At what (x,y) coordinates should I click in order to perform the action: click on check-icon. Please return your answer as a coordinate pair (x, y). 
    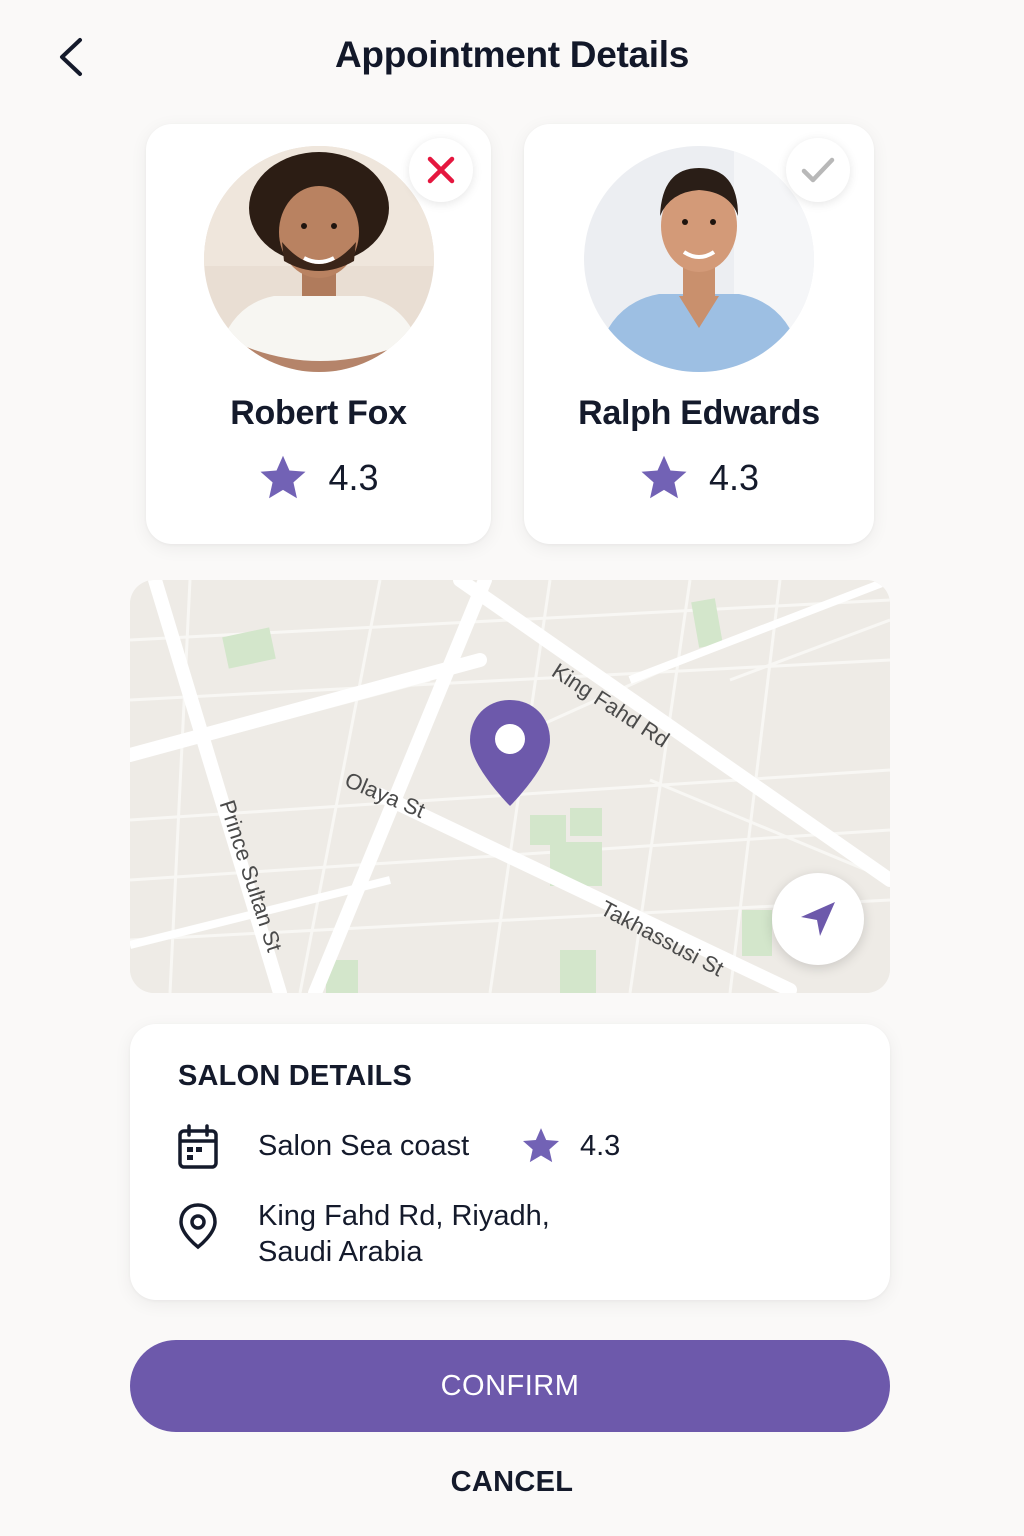
    Looking at the image, I should click on (818, 170).